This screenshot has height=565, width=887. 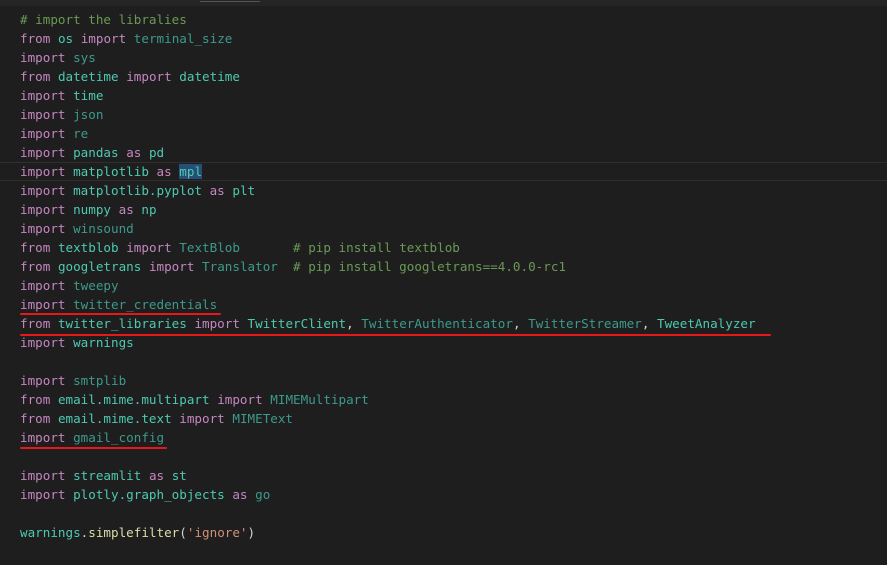 What do you see at coordinates (453, 190) in the screenshot?
I see `code-line-10: import matplotlib.pyplot as plt` at bounding box center [453, 190].